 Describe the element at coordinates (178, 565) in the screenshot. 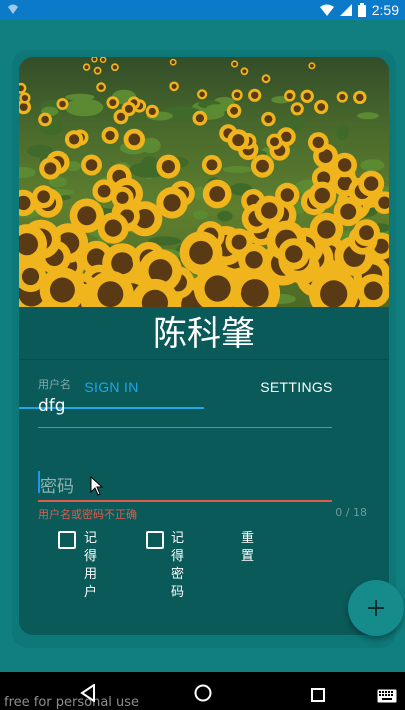

I see `remember-password-label: 记得密码` at that location.